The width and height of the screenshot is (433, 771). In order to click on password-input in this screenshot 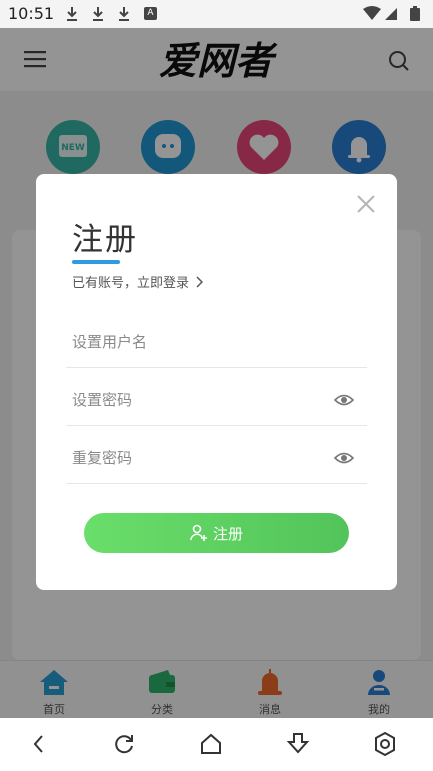, I will do `click(197, 400)`.